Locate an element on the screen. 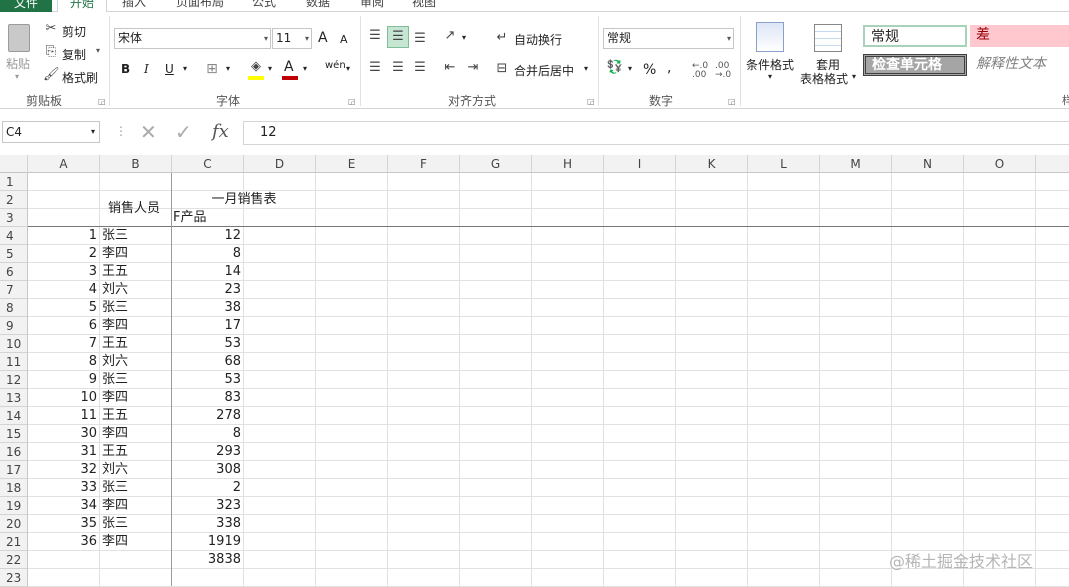  column-header-l: L is located at coordinates (784, 164).